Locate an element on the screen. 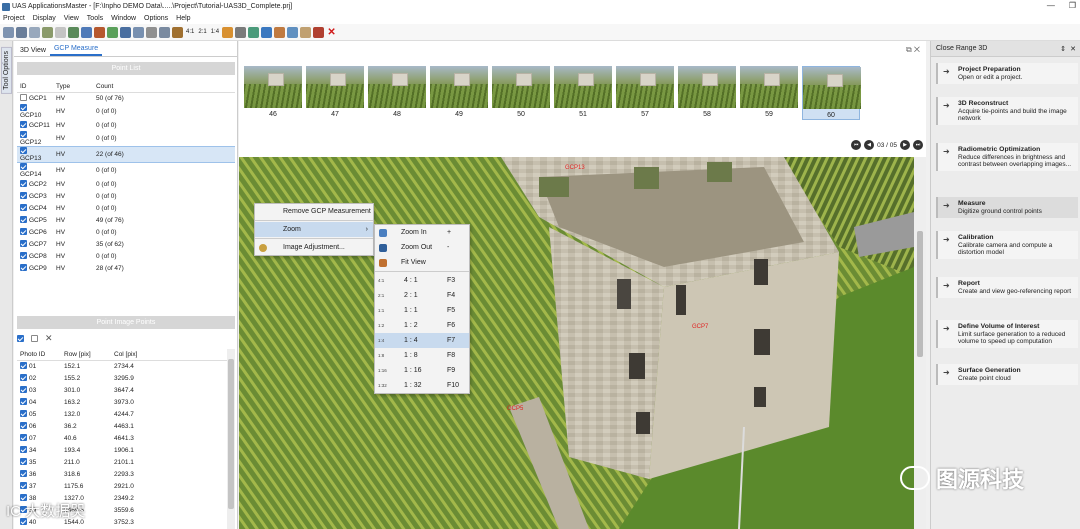  zoom-menu-item: Zoom Out - is located at coordinates (422, 247).